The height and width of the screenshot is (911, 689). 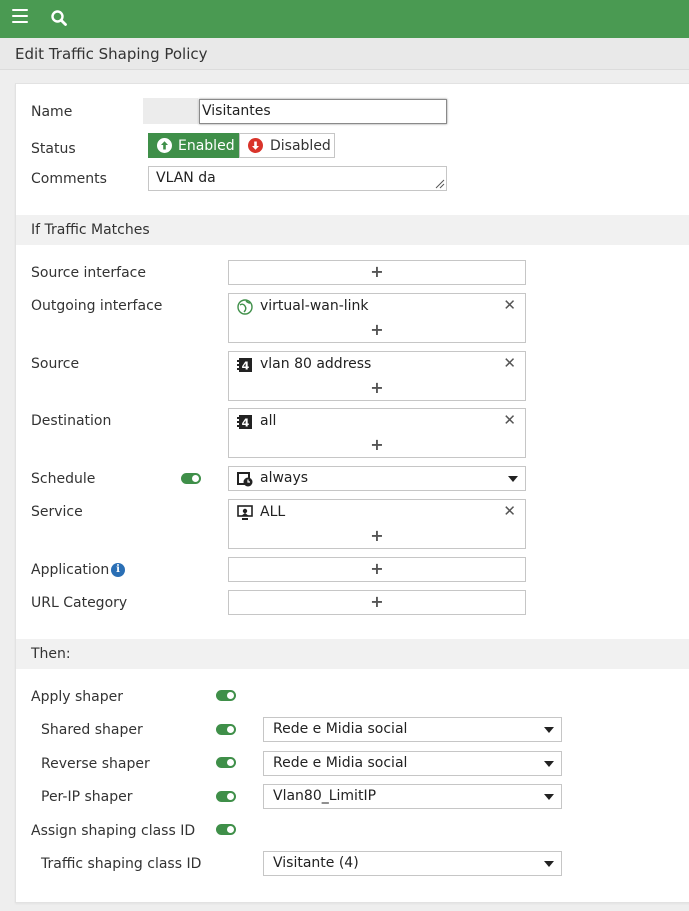 What do you see at coordinates (316, 364) in the screenshot?
I see `source-item-text: vlan 80 address` at bounding box center [316, 364].